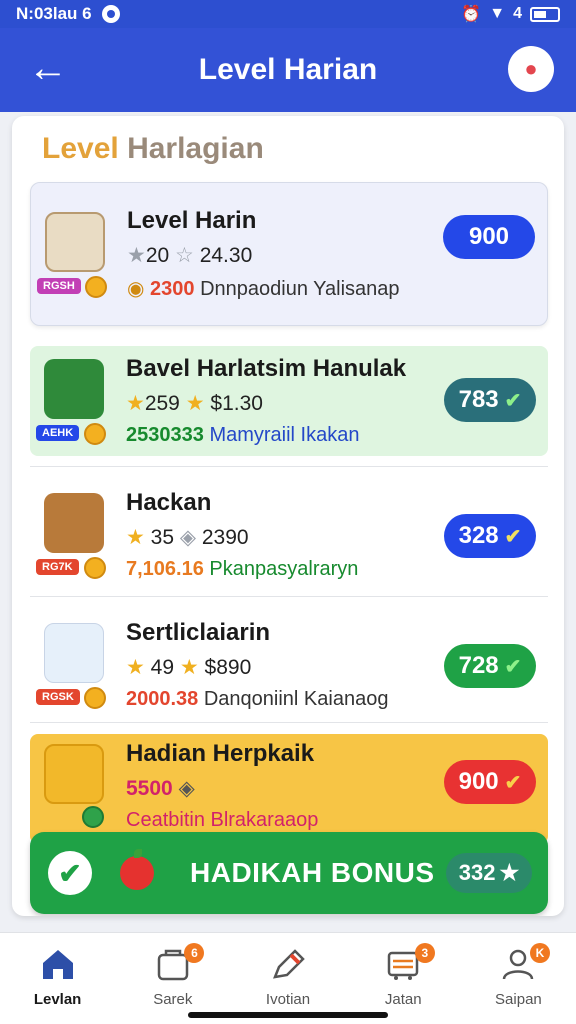 This screenshot has width=576, height=1024. I want to click on bonus-button: ✔ HADIKAH BONUS 332 ★, so click(289, 873).